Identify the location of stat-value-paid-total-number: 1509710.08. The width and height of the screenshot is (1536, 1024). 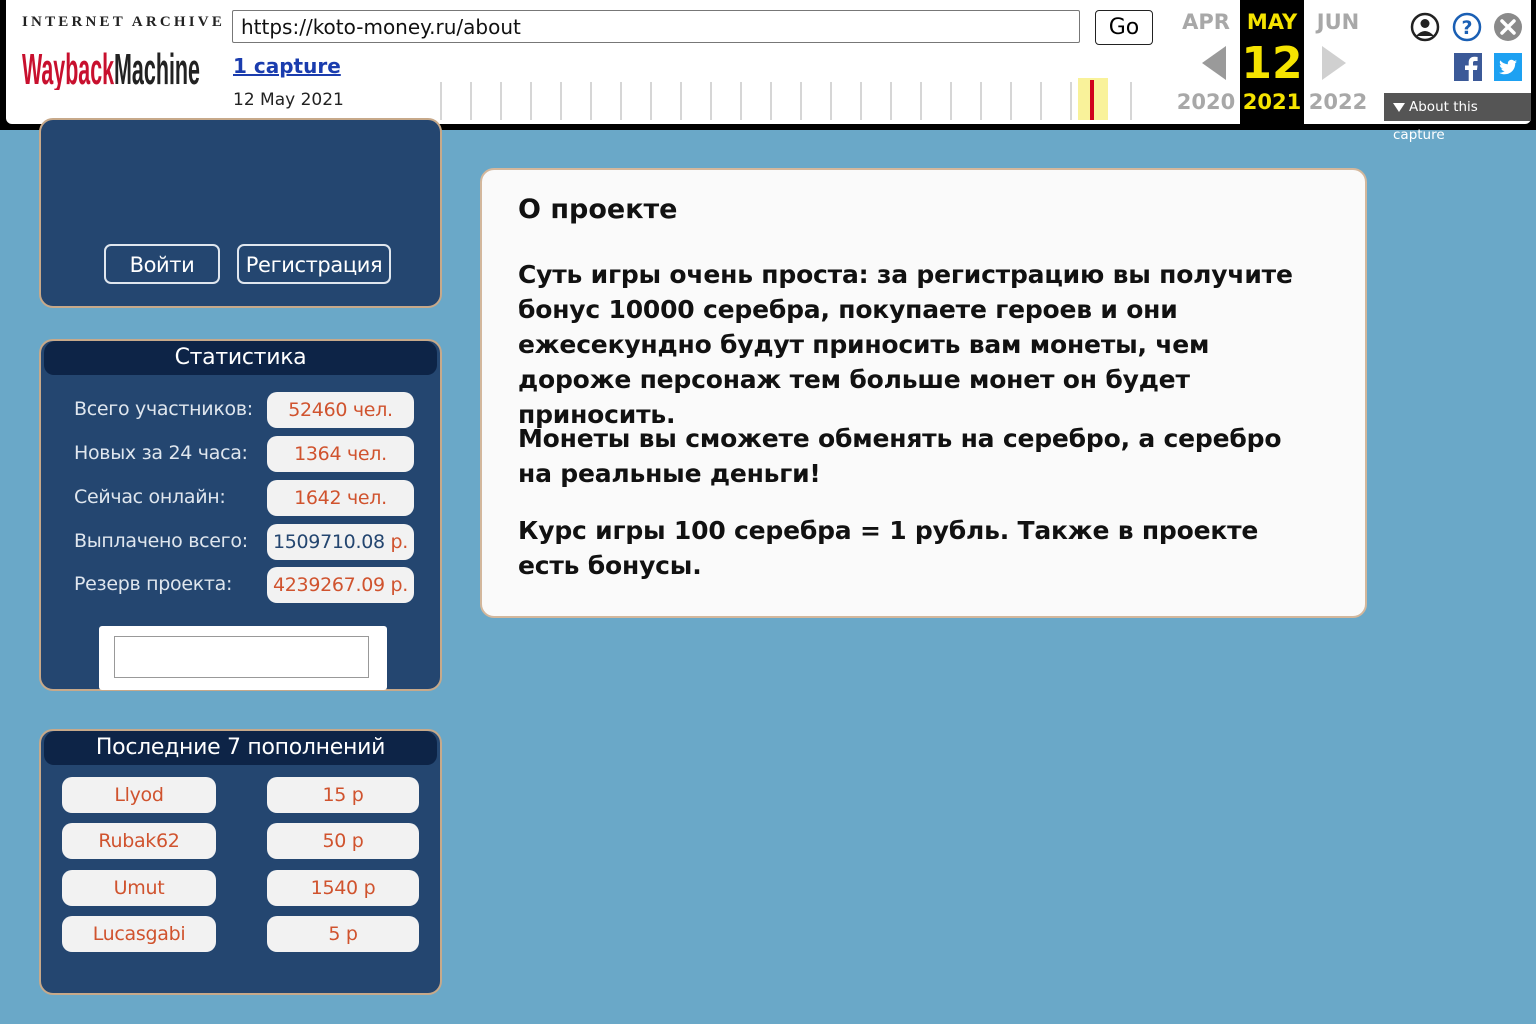
(328, 542).